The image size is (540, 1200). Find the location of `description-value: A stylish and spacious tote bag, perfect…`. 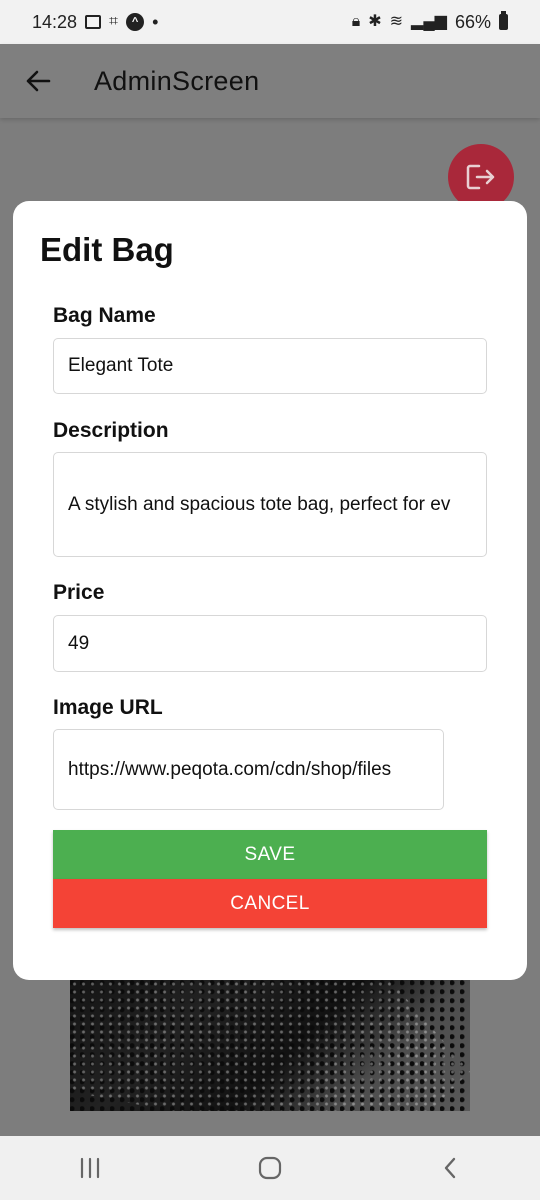

description-value: A stylish and spacious tote bag, perfect… is located at coordinates (259, 504).